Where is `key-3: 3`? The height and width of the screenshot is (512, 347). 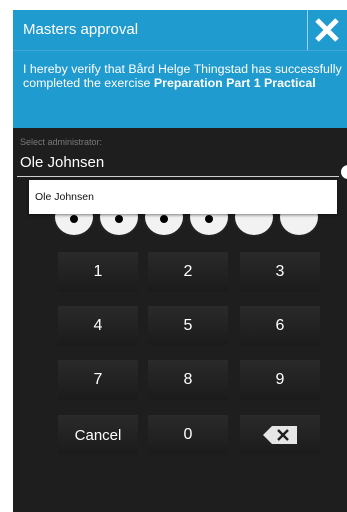 key-3: 3 is located at coordinates (280, 272).